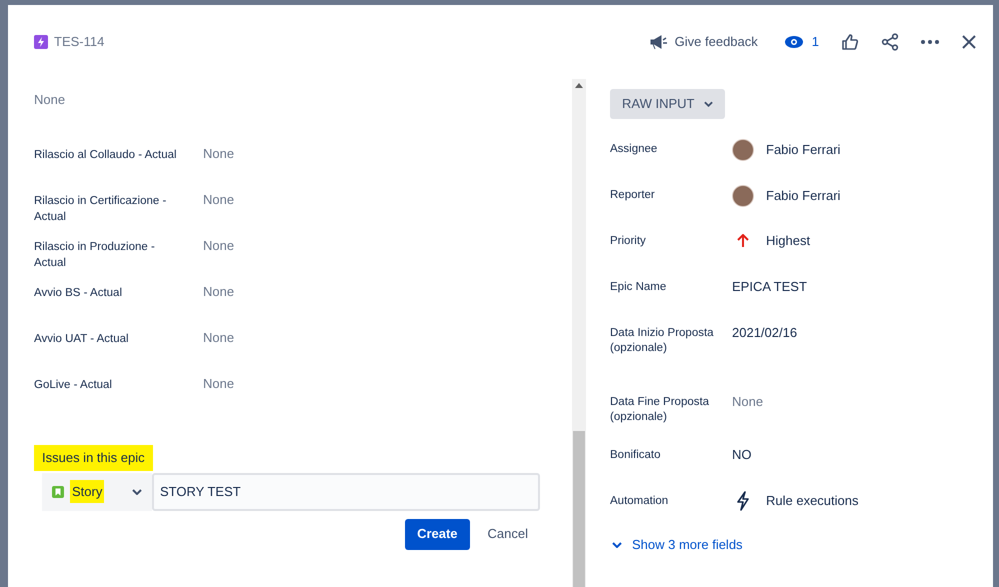  I want to click on section-title: Issues in this epic, so click(93, 457).